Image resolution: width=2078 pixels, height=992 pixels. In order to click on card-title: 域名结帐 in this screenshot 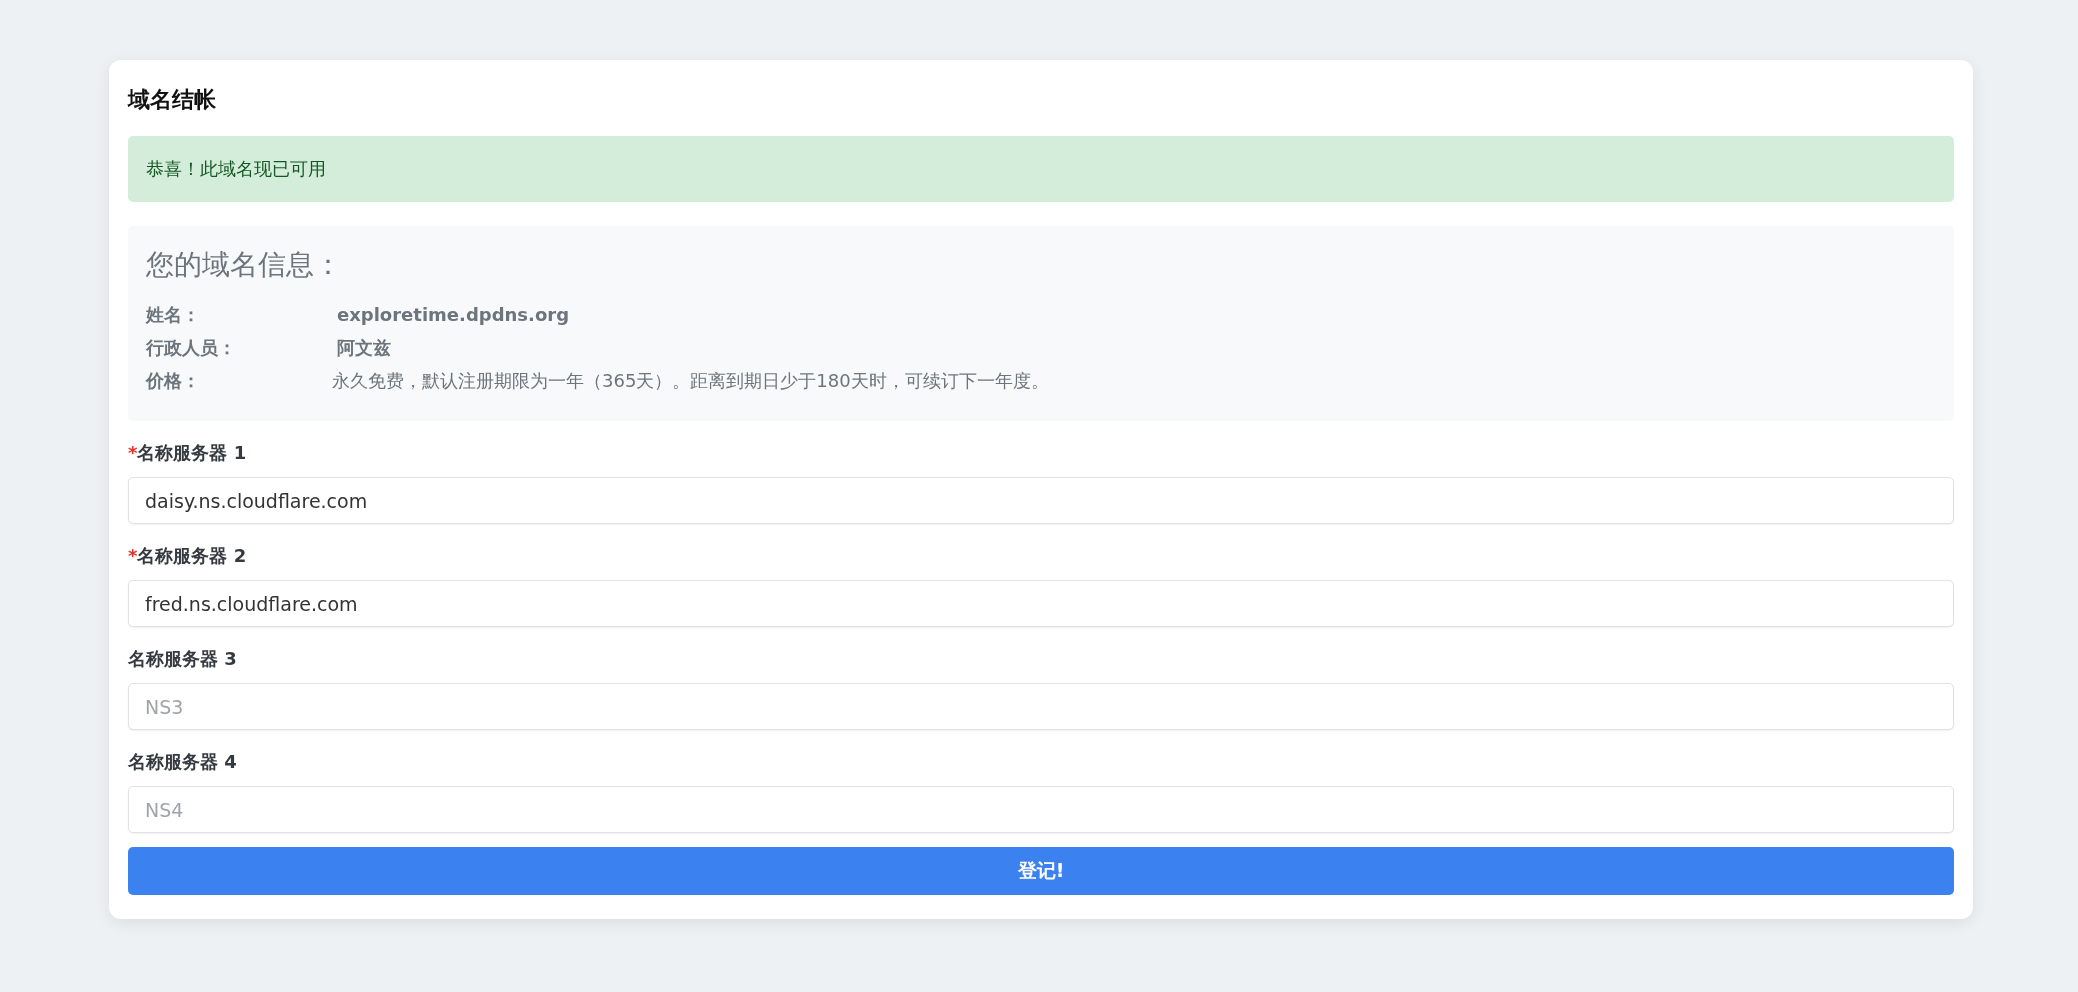, I will do `click(172, 100)`.